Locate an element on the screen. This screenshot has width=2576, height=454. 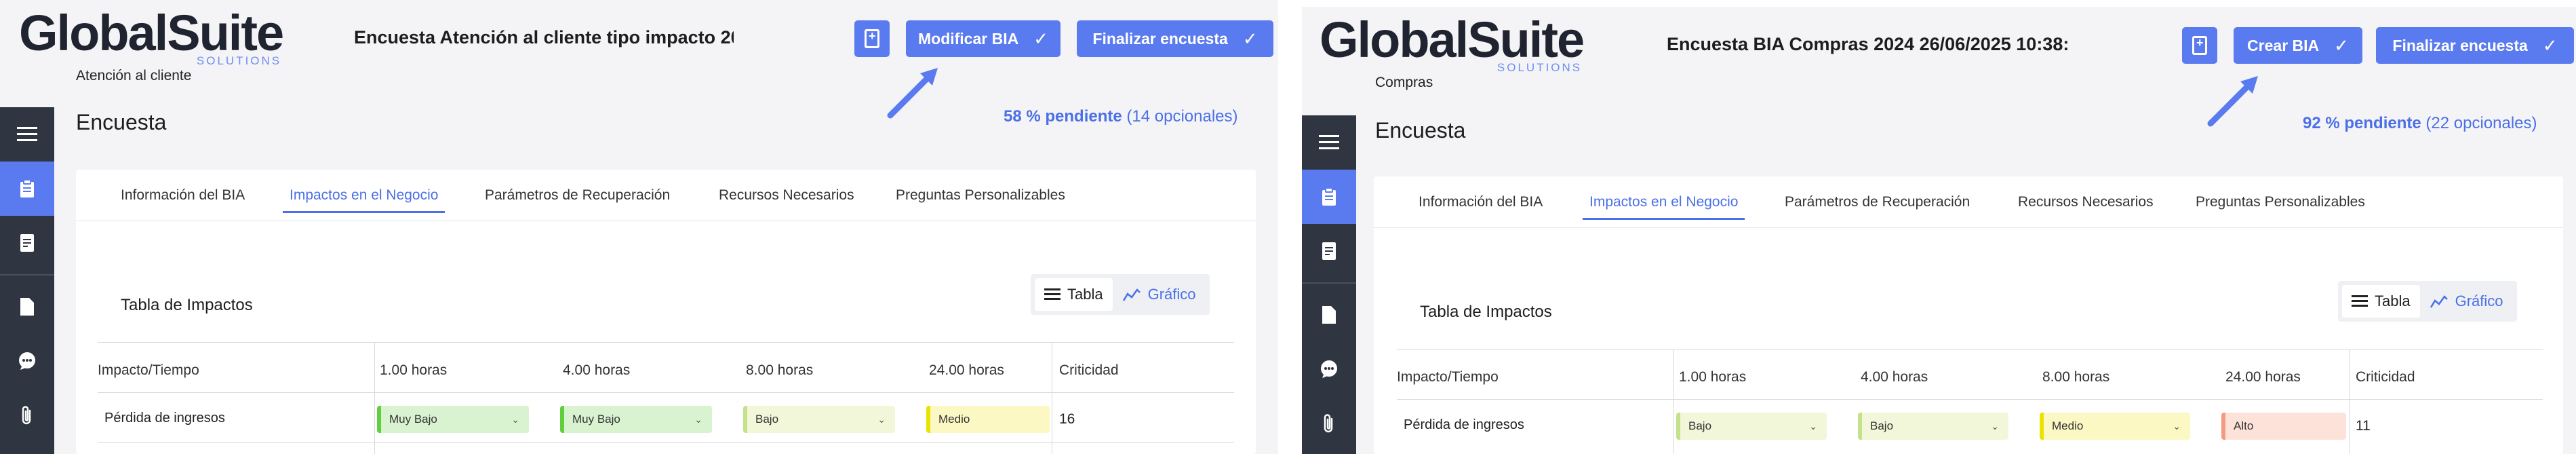
paperclip-icon is located at coordinates (1328, 423).